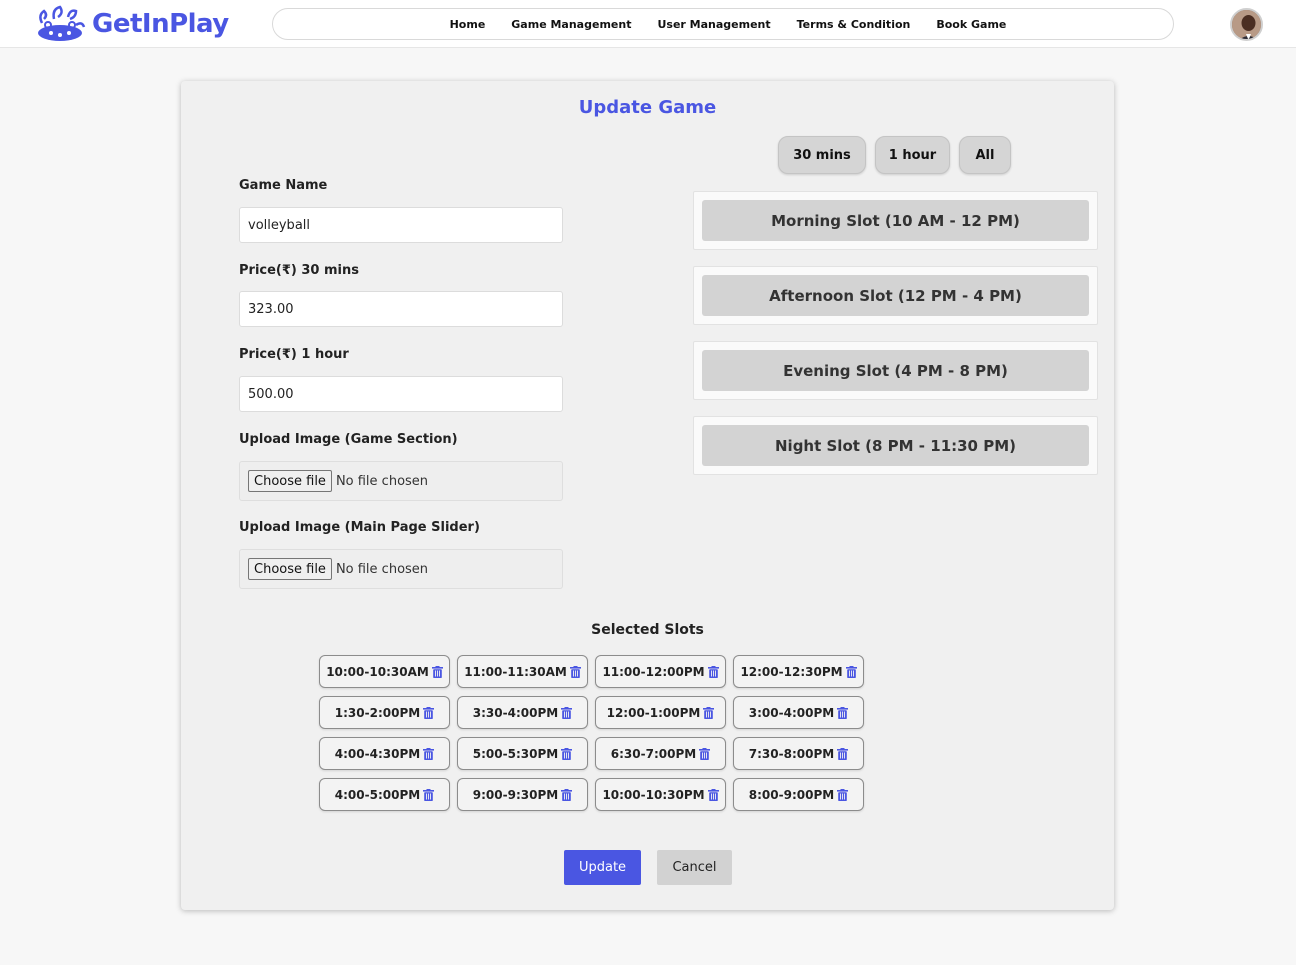 The image size is (1296, 965). I want to click on night-slot-button: Night Slot (8 PM - 11:30 PM), so click(895, 445).